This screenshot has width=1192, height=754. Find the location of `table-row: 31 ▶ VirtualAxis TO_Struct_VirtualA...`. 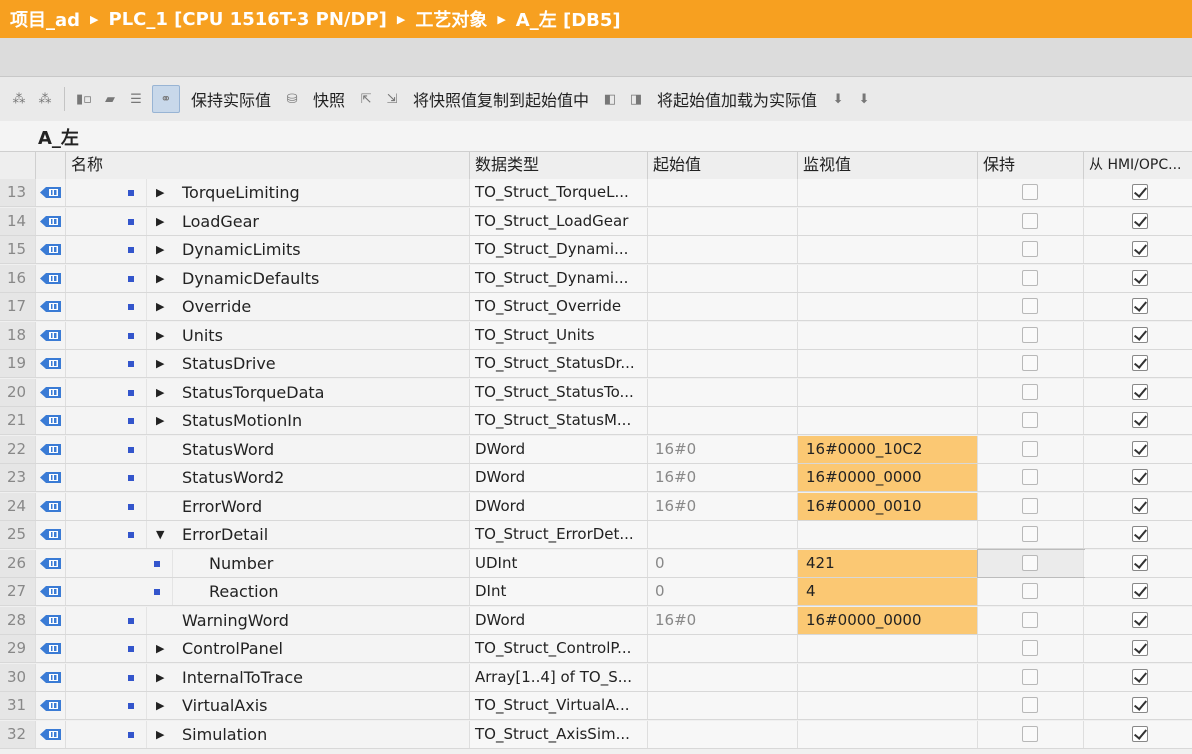

table-row: 31 ▶ VirtualAxis TO_Struct_VirtualA... is located at coordinates (596, 706).